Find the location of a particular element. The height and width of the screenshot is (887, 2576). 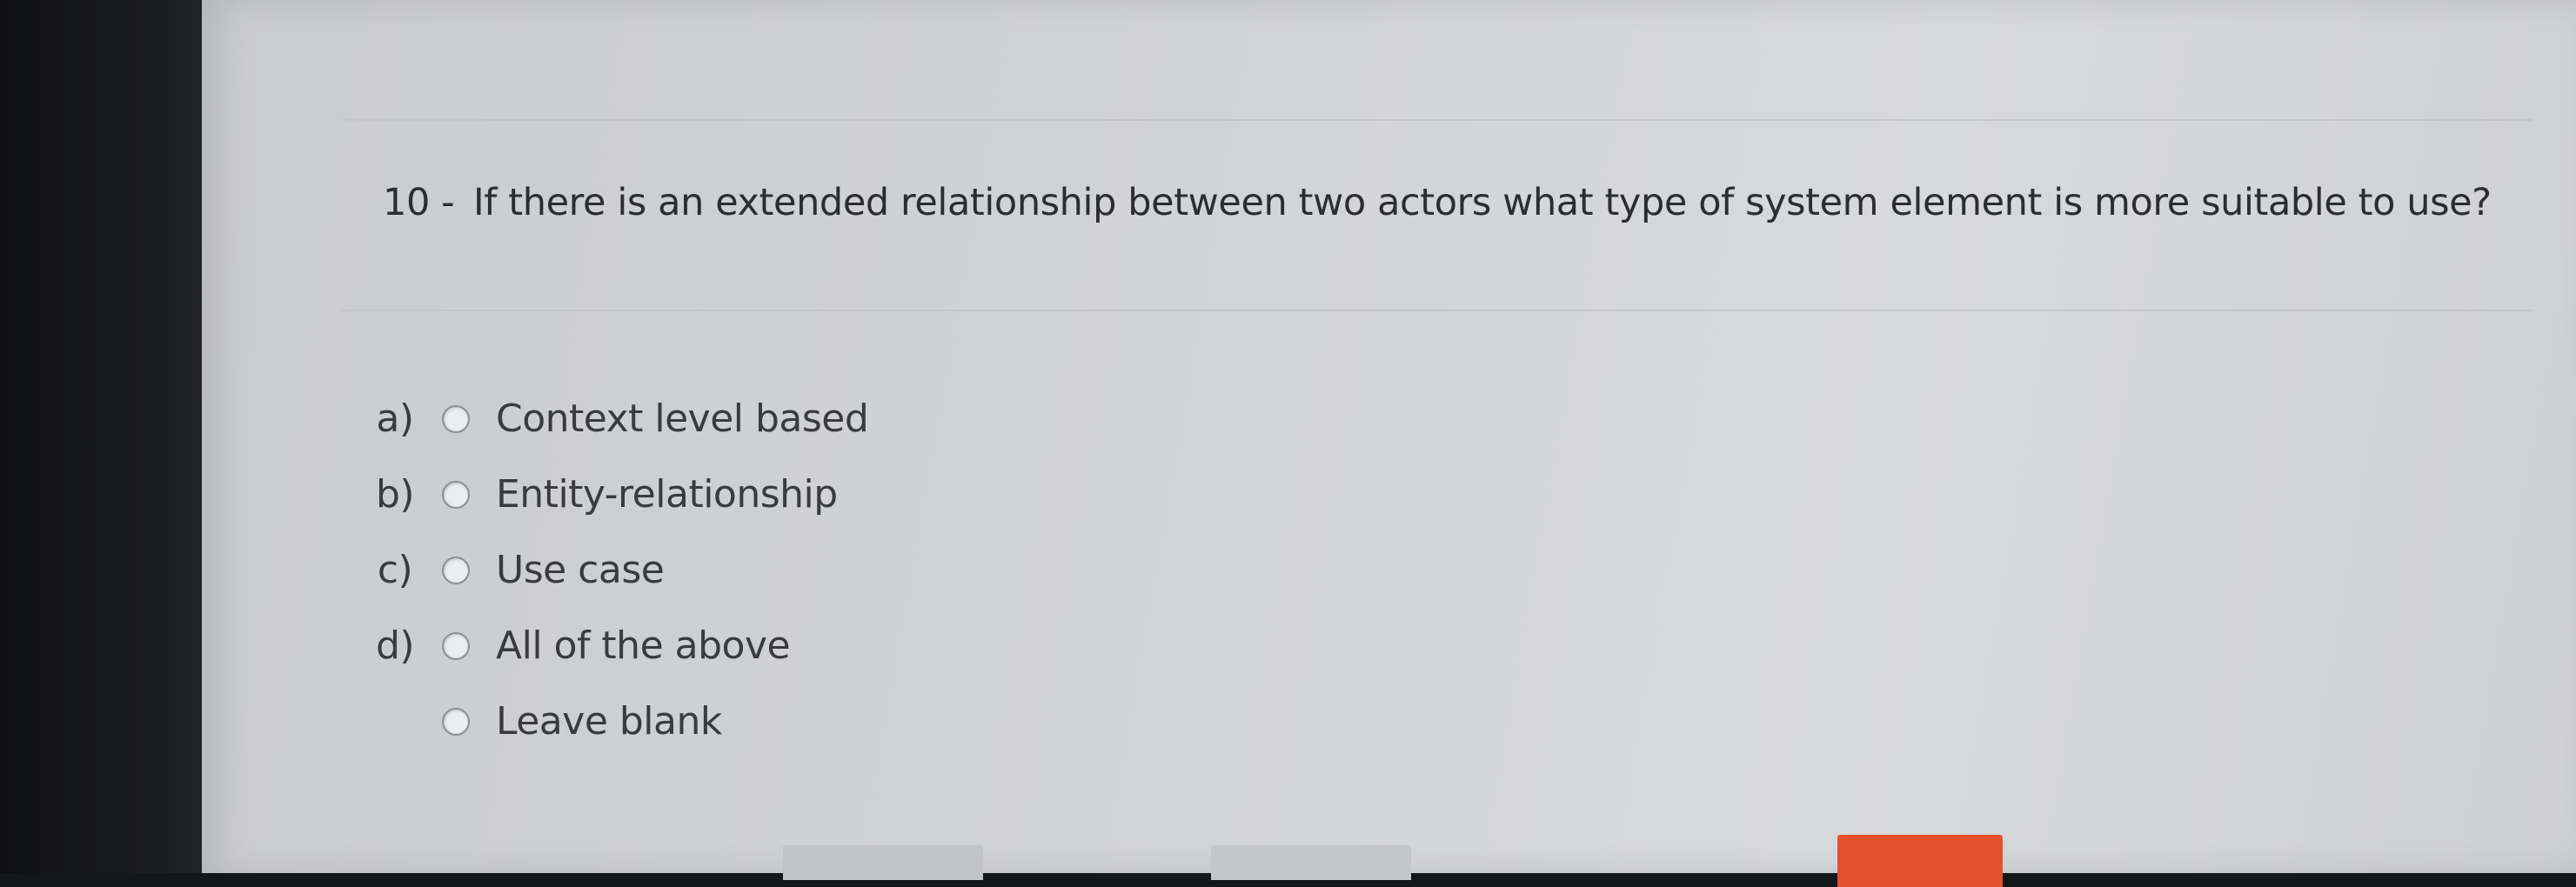

option-label: Use case is located at coordinates (580, 570).